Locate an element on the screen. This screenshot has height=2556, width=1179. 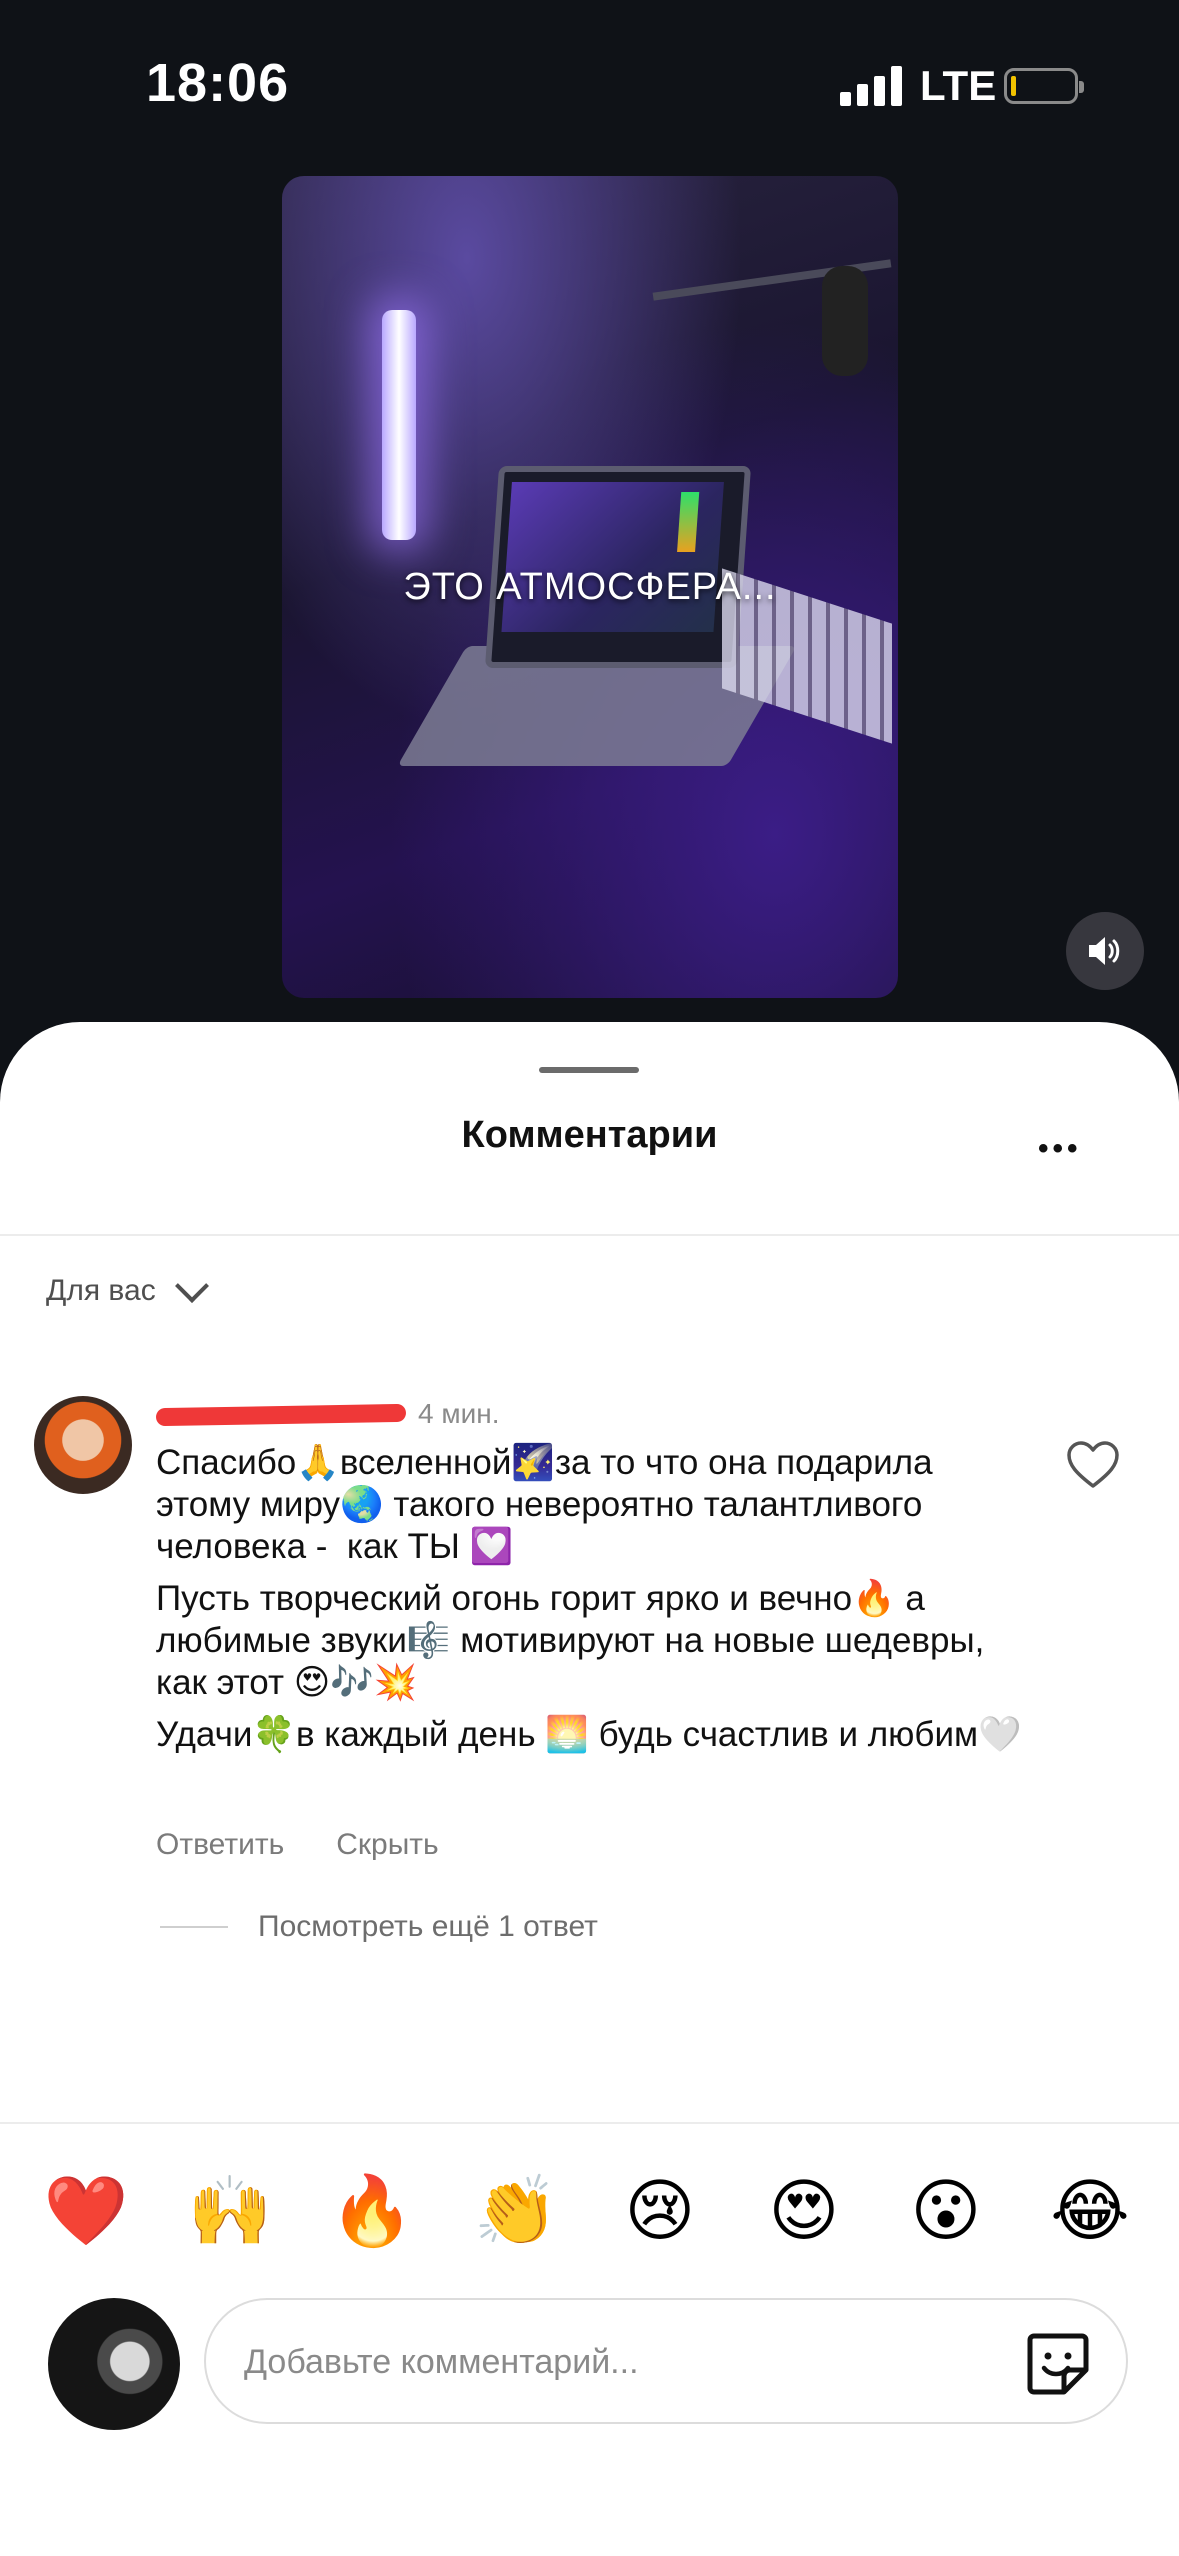
reaction-clap: 👏 is located at coordinates (516, 2212).